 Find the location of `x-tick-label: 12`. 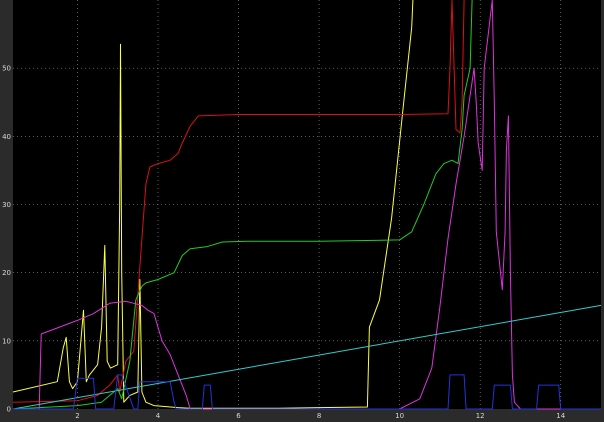

x-tick-label: 12 is located at coordinates (480, 416).